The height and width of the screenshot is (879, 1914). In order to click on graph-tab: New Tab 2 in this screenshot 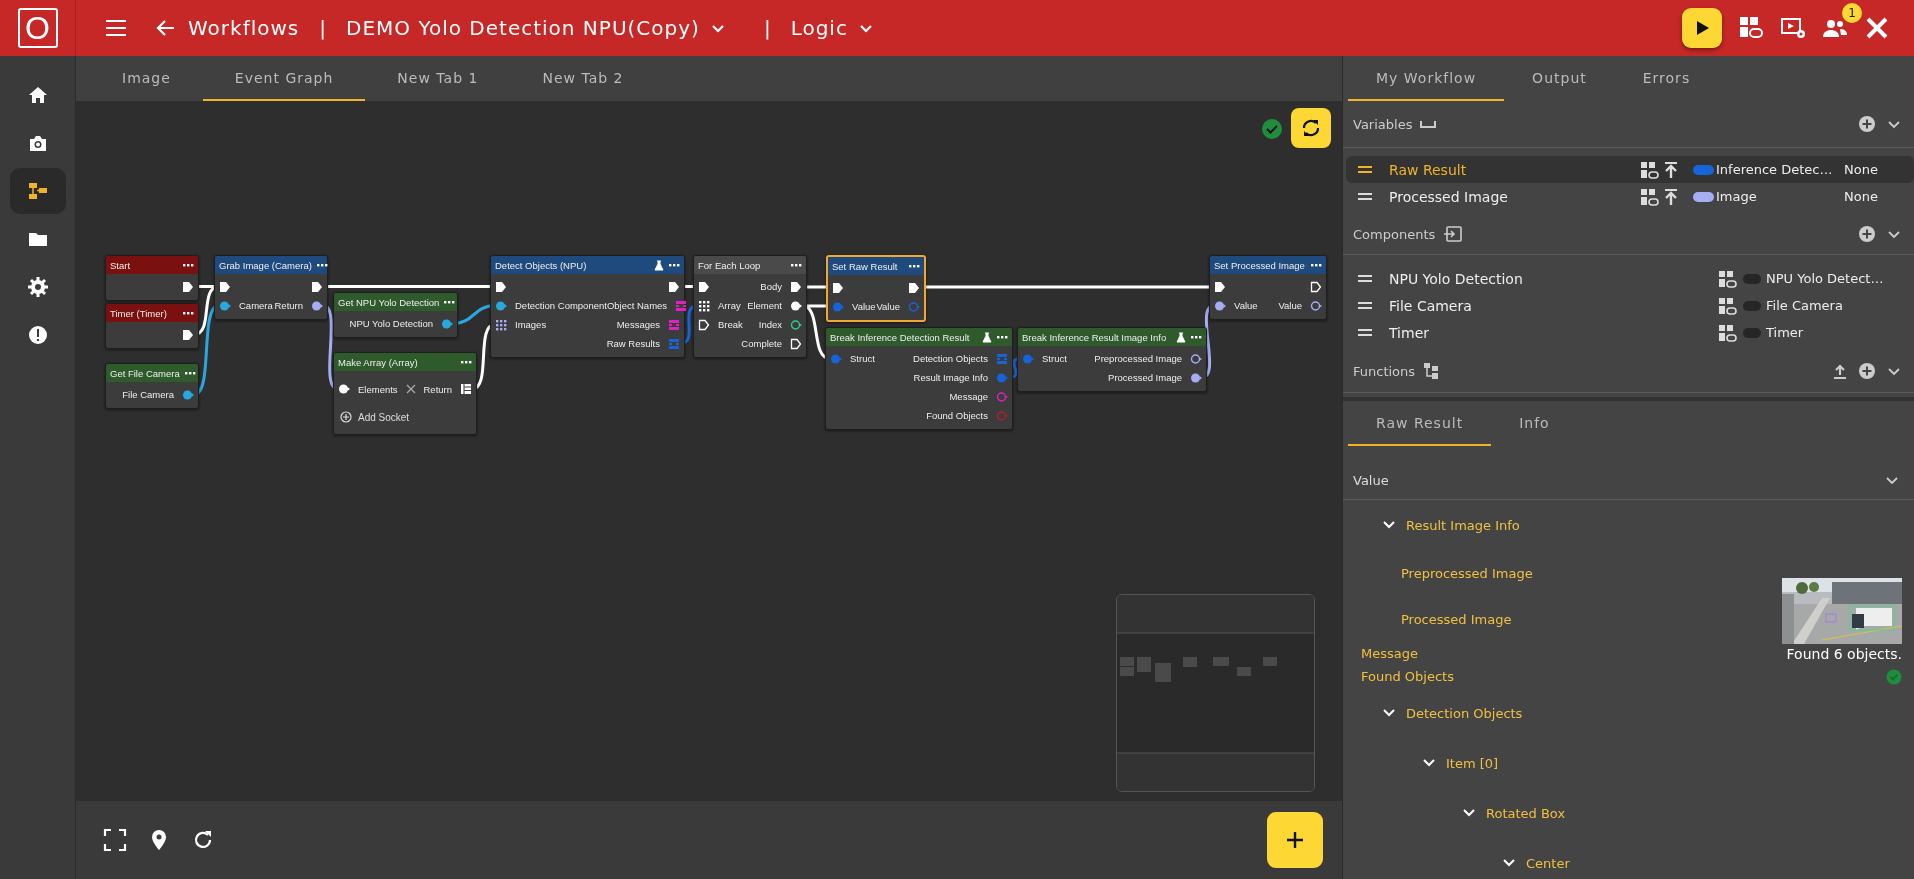, I will do `click(583, 78)`.